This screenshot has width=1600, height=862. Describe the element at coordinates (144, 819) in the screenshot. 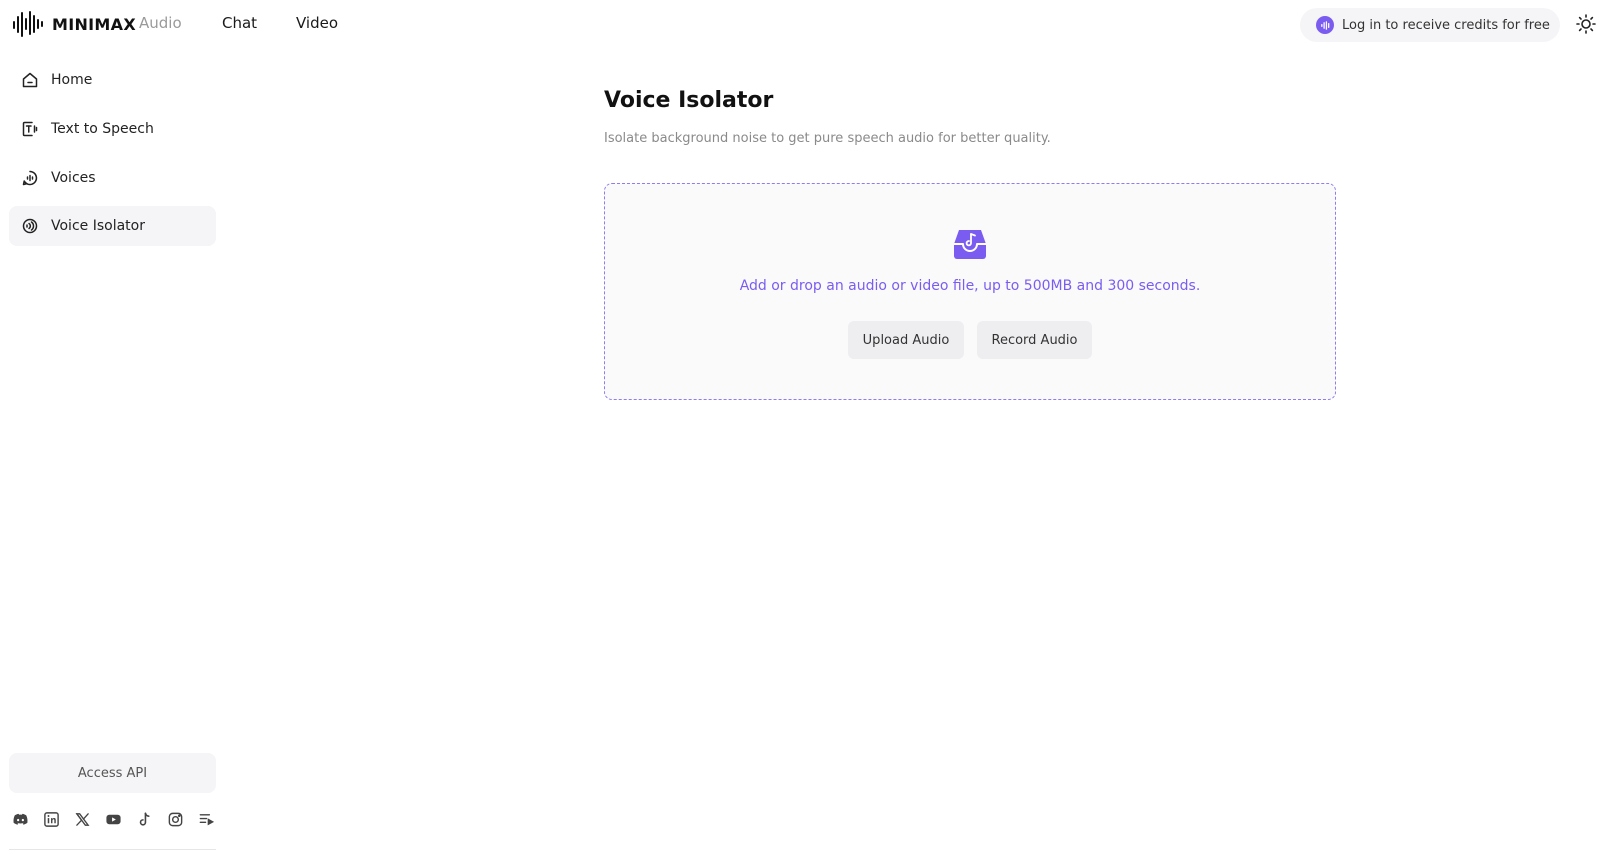

I see `tiktok-icon` at that location.